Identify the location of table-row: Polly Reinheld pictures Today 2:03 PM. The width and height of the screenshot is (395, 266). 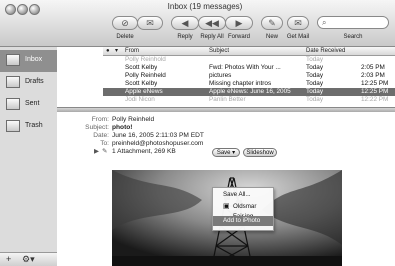
(249, 76).